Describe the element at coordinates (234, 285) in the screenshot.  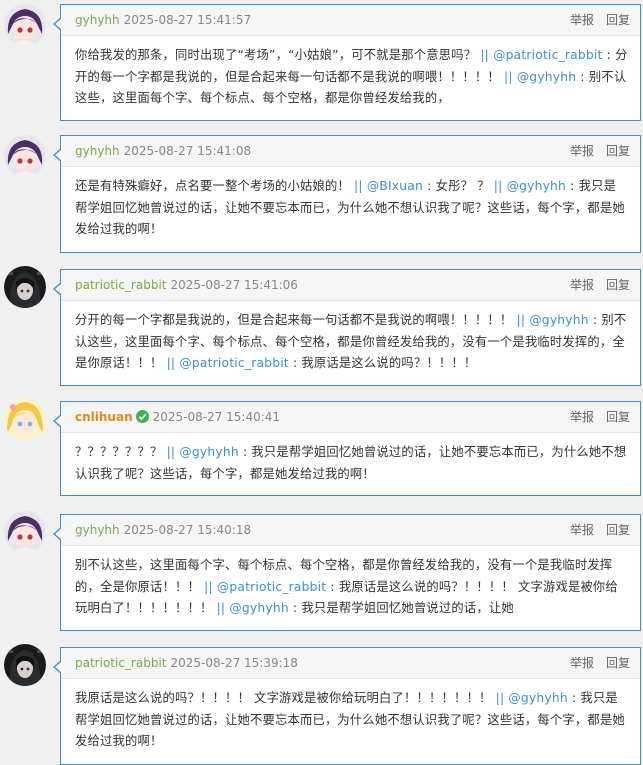
I see `timestamp: 2025-08-27 15:41:06` at that location.